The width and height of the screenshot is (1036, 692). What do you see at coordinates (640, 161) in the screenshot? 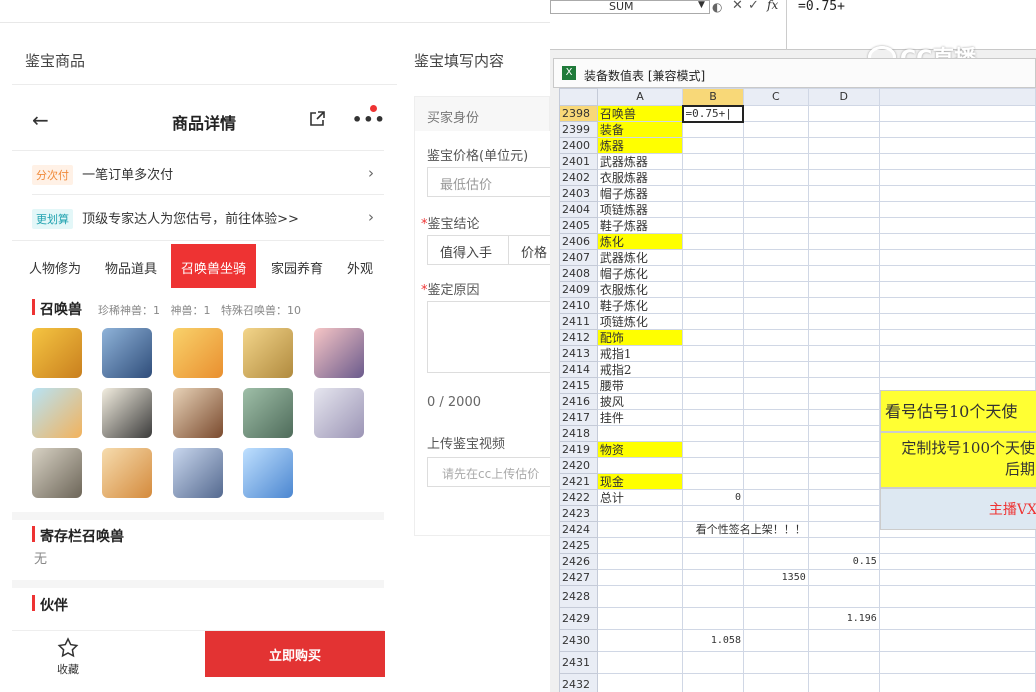
I see `cell-a: 武器炼器` at bounding box center [640, 161].